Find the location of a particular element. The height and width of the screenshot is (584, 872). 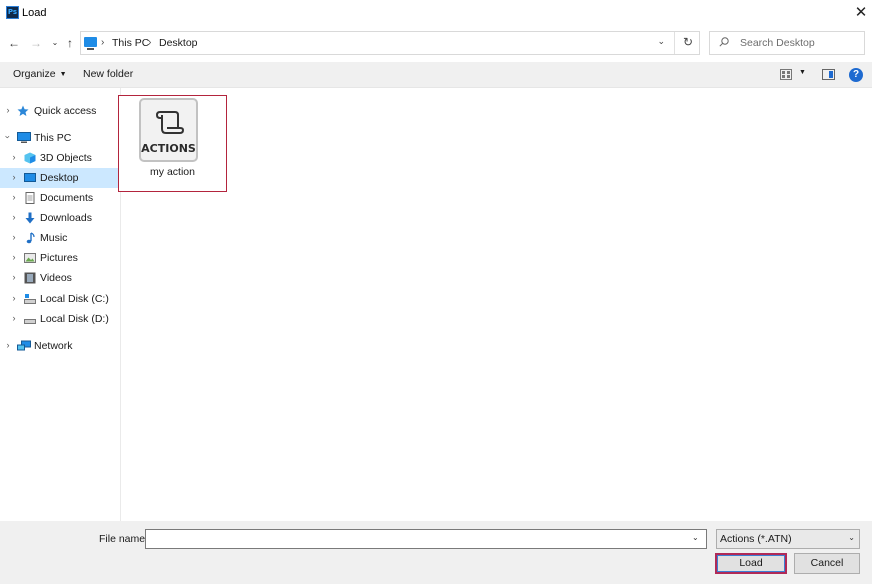

sidebar-item-downloads: › Downloads is located at coordinates (60, 218).